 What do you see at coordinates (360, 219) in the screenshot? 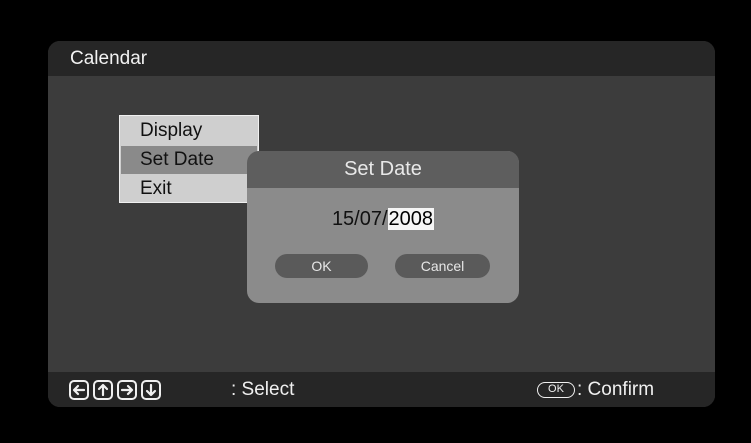
I see `date-day-month: 15/07/` at bounding box center [360, 219].